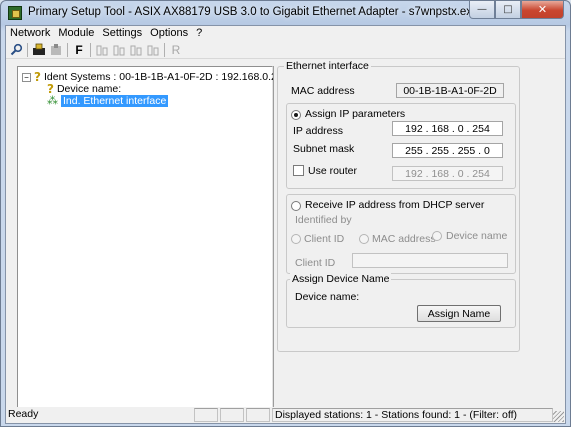 This screenshot has height=427, width=571. Describe the element at coordinates (15, 13) in the screenshot. I see `app-icon` at that location.